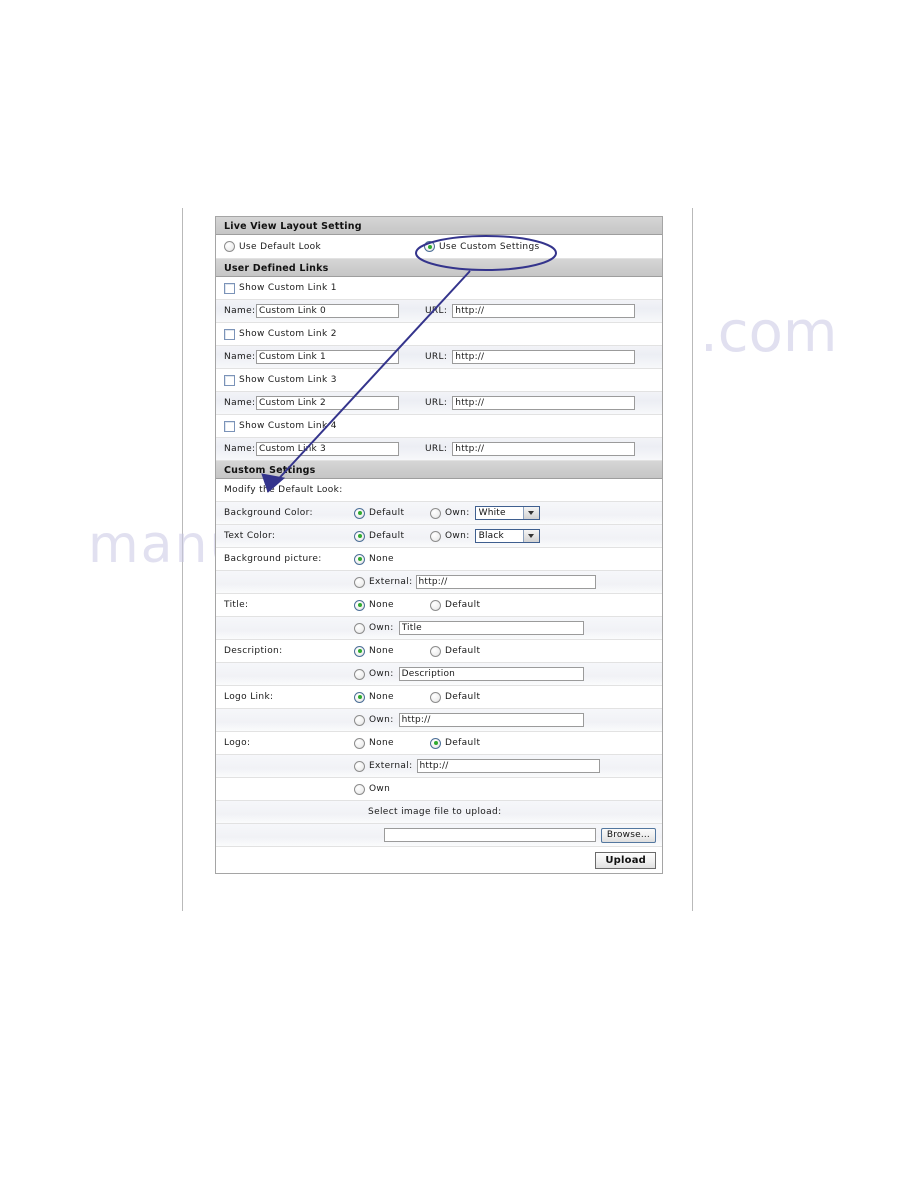 The image size is (918, 1188). I want to click on input-background-picture-external, so click(505, 582).